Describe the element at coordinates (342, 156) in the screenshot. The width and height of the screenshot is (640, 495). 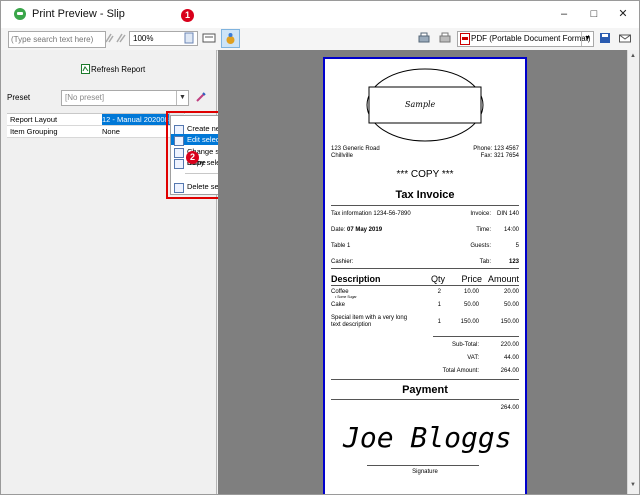
I see `address-line-2: Chillville` at that location.